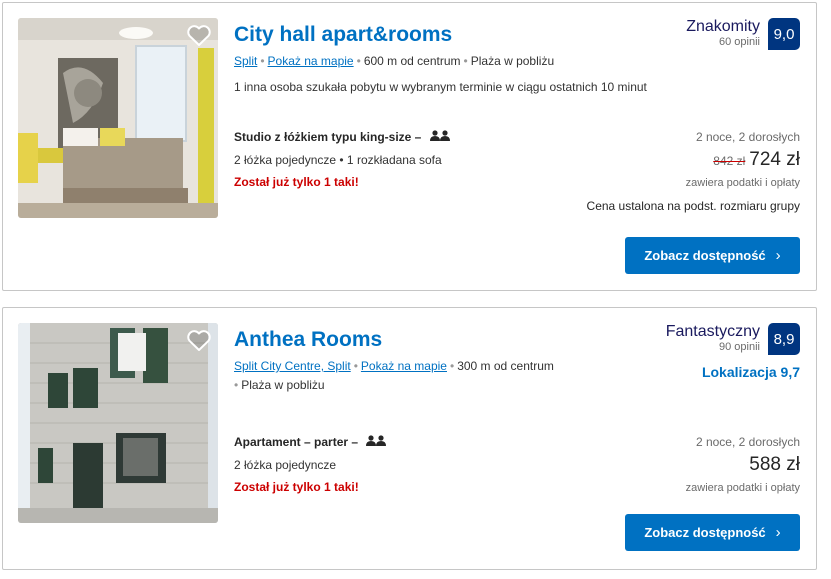 The height and width of the screenshot is (579, 831). Describe the element at coordinates (774, 464) in the screenshot. I see `current-price: 588 zł` at that location.